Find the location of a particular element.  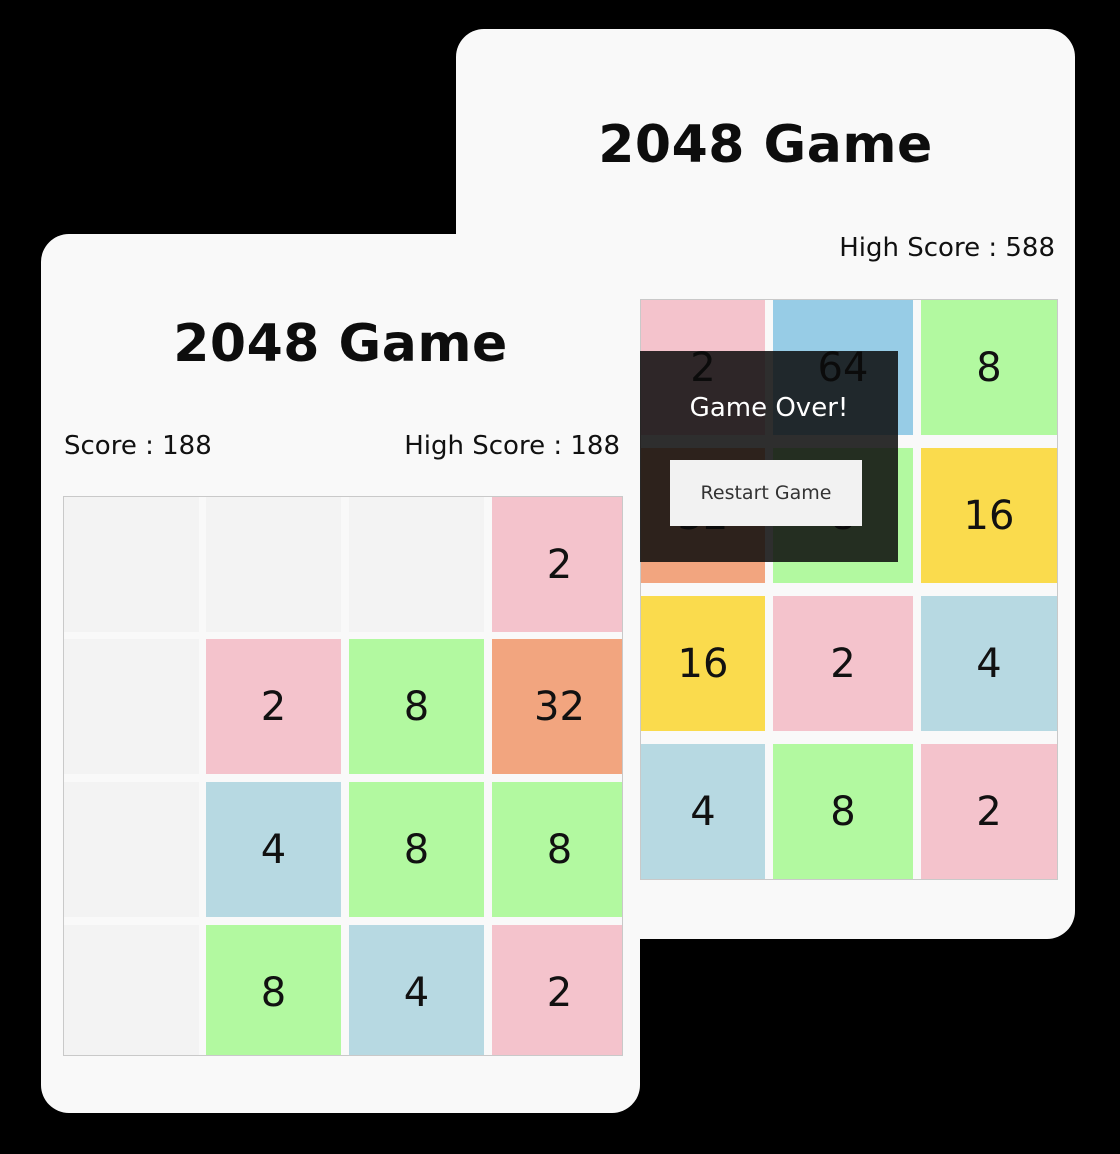

game-over-overlay: Game Over! Restart Game is located at coordinates (769, 456).